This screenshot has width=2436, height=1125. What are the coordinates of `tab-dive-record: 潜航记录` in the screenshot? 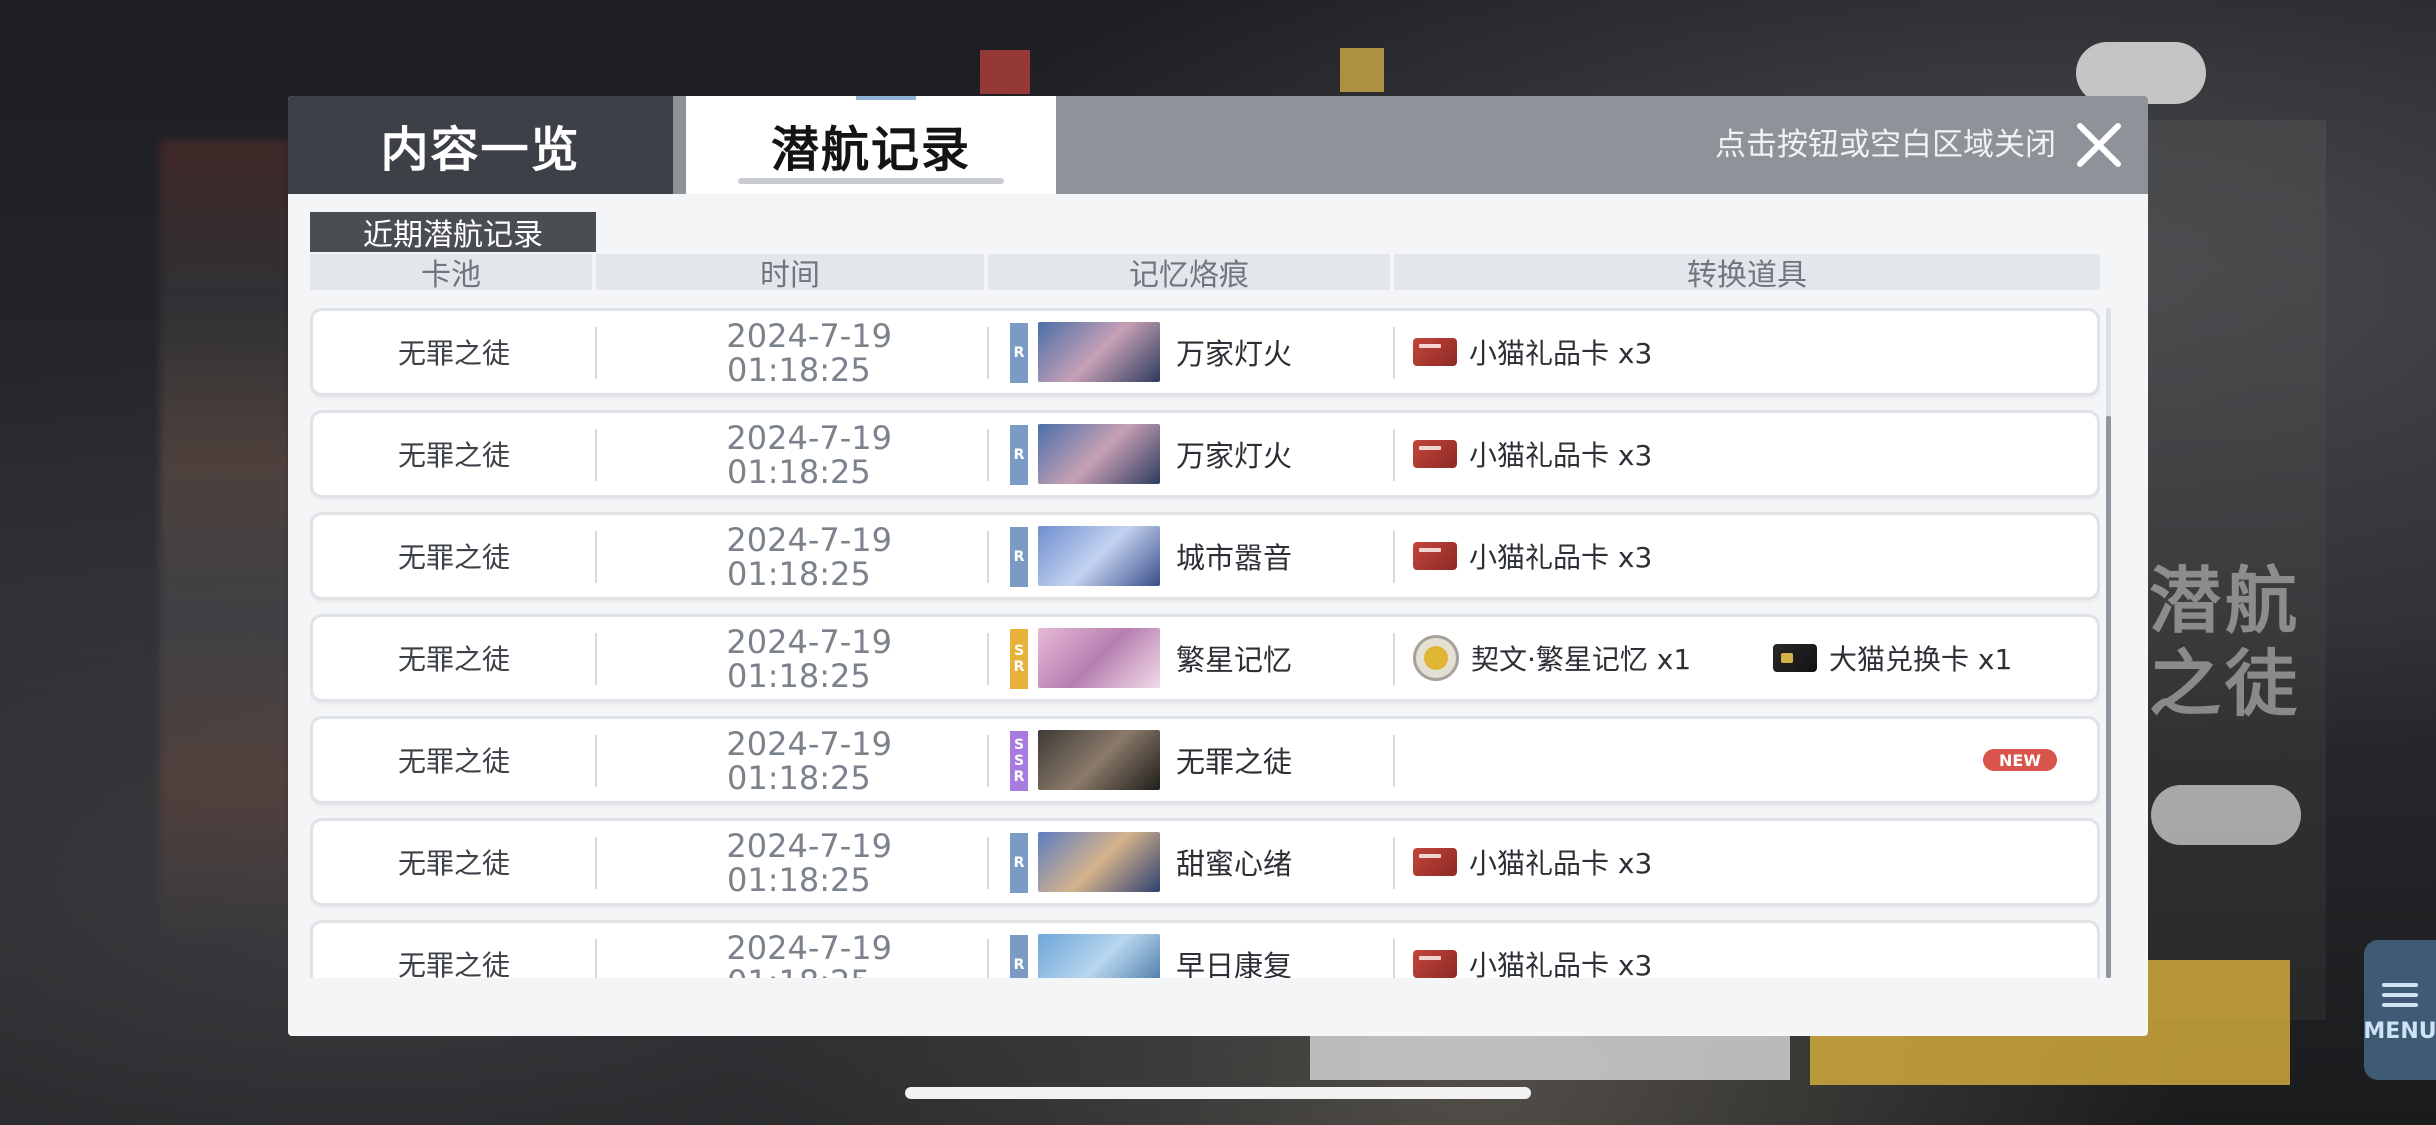 It's located at (871, 145).